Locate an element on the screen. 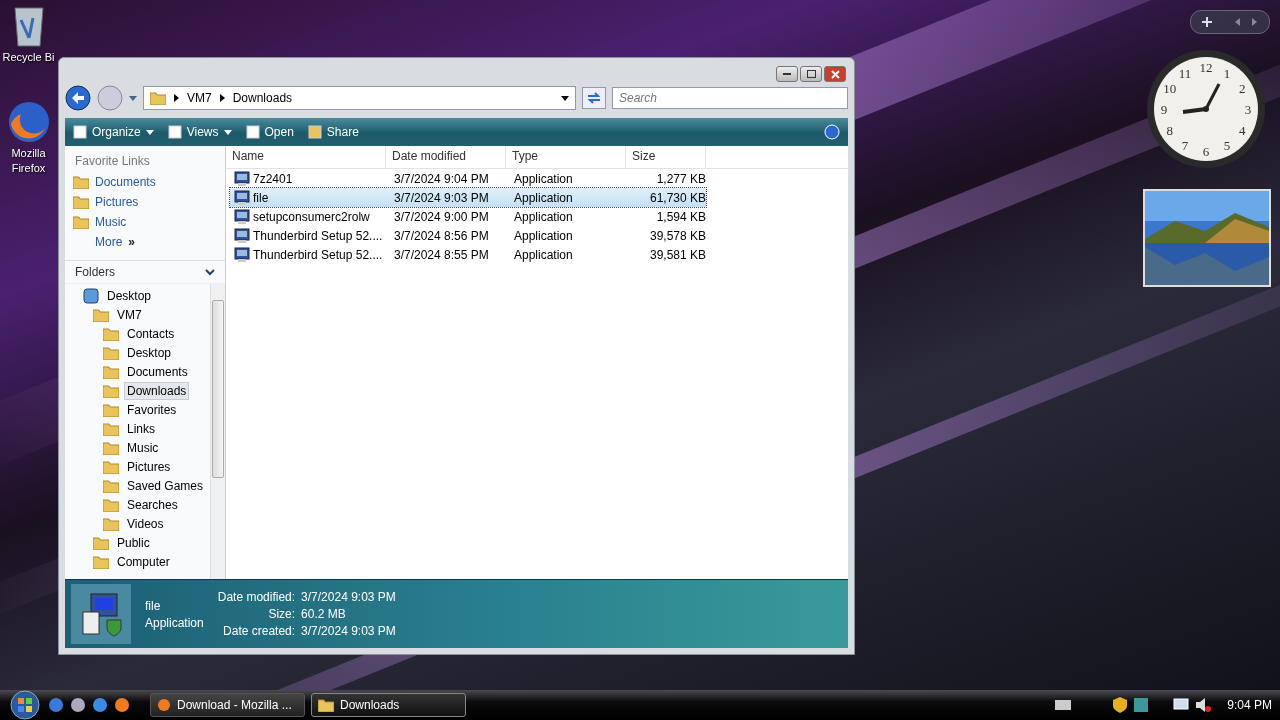 The image size is (1280, 720). file-row: Thunderbird Setup 52.... 3/7/2024 8:56 PM Application 39,578 KB is located at coordinates (468, 235).